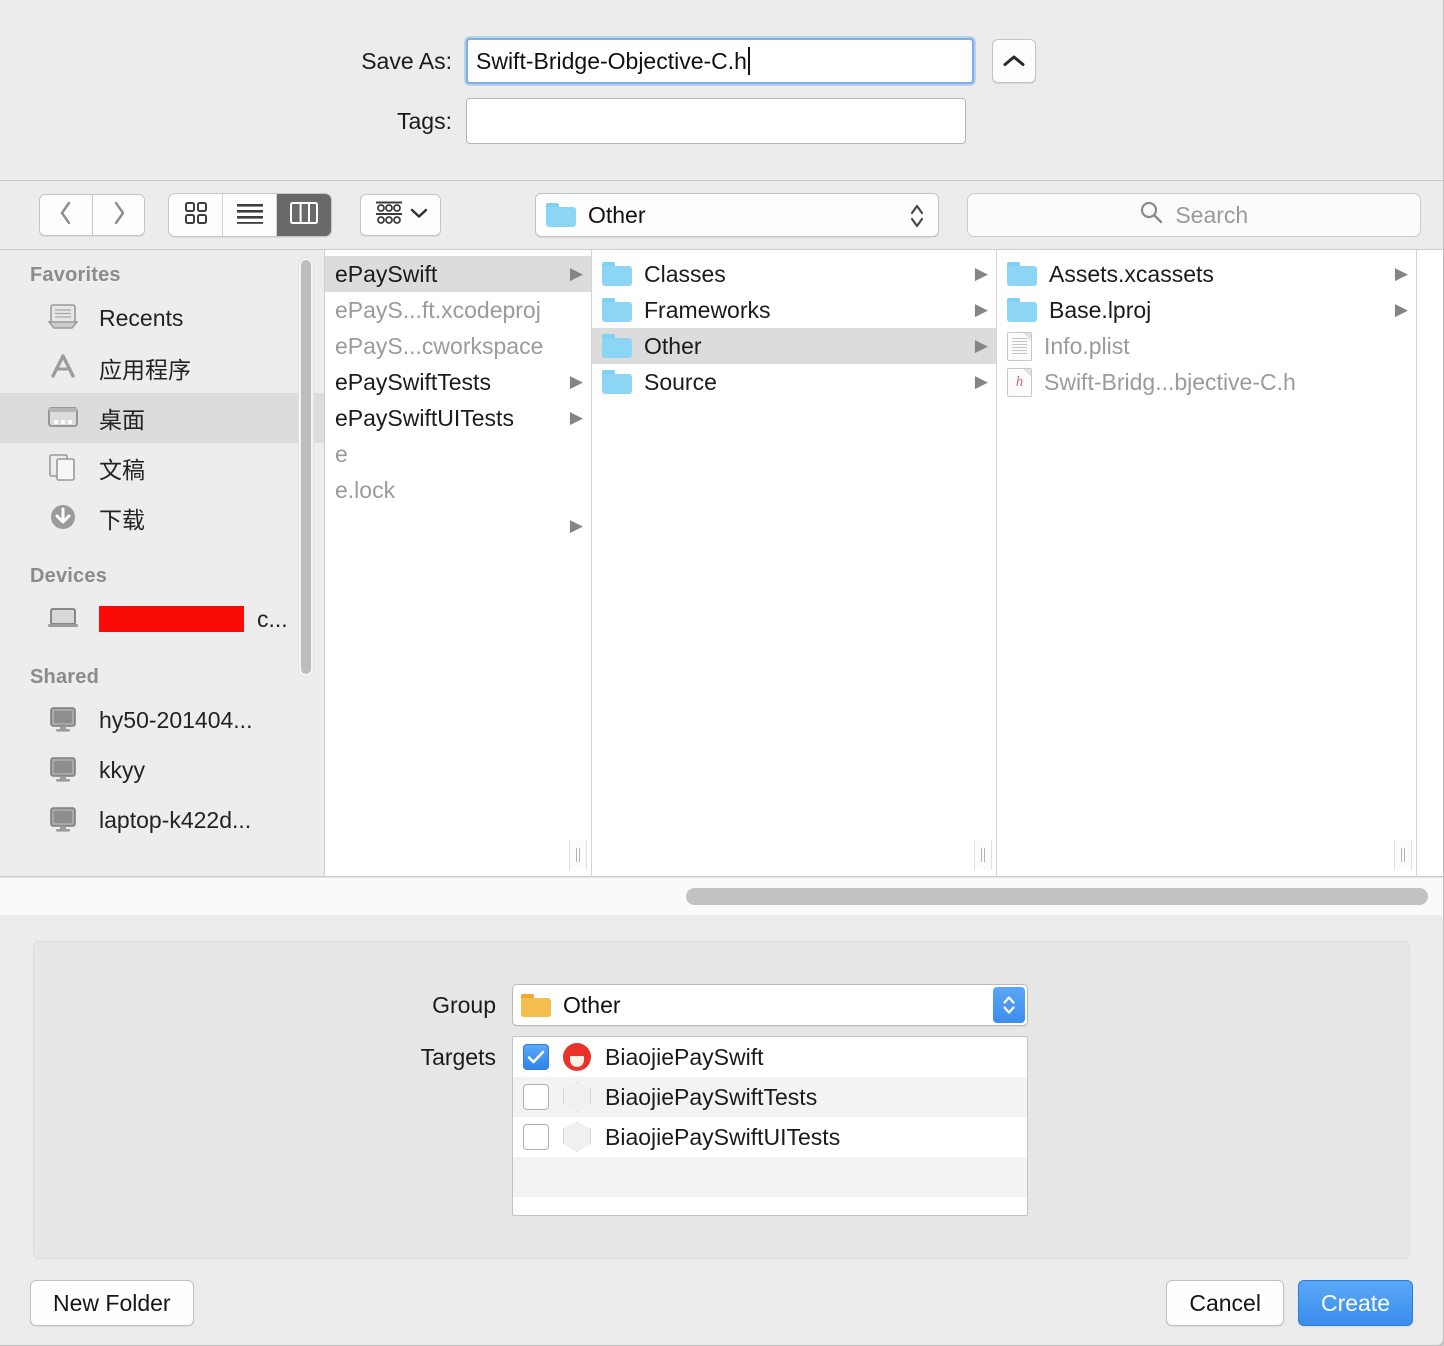 The image size is (1444, 1346). I want to click on plist-file-icon, so click(1019, 346).